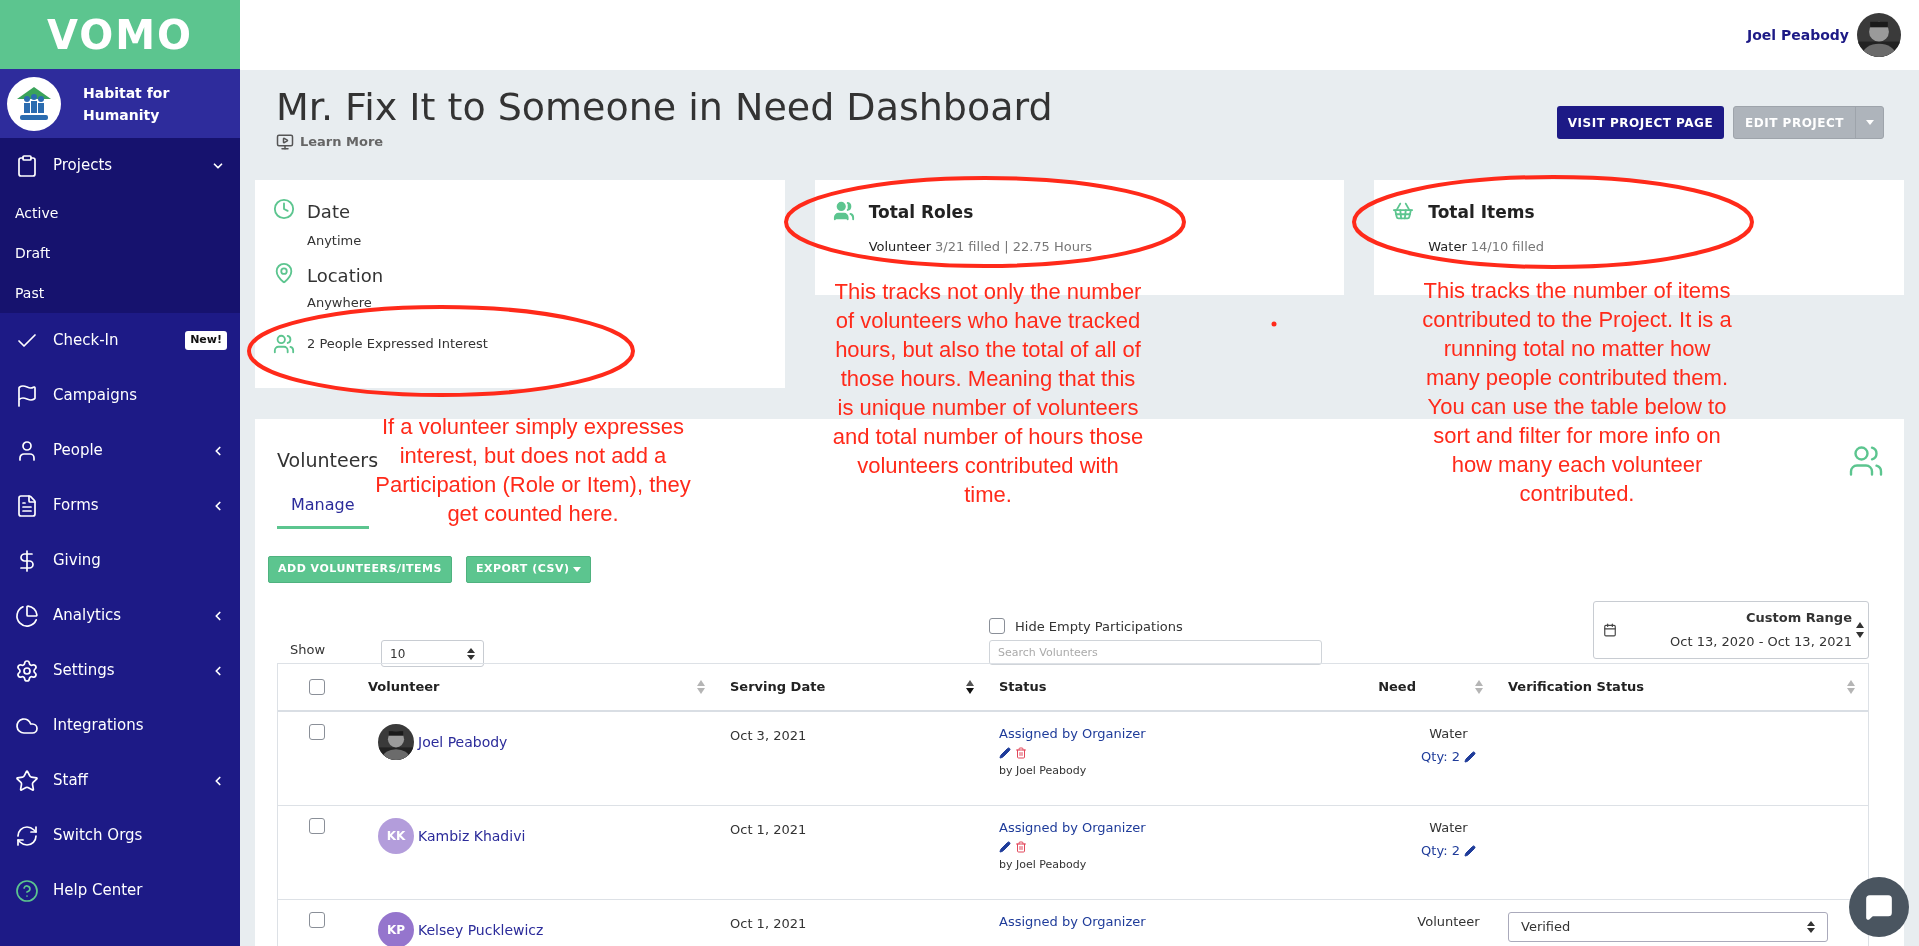  Describe the element at coordinates (1799, 617) in the screenshot. I see `range-label: Custom Range` at that location.